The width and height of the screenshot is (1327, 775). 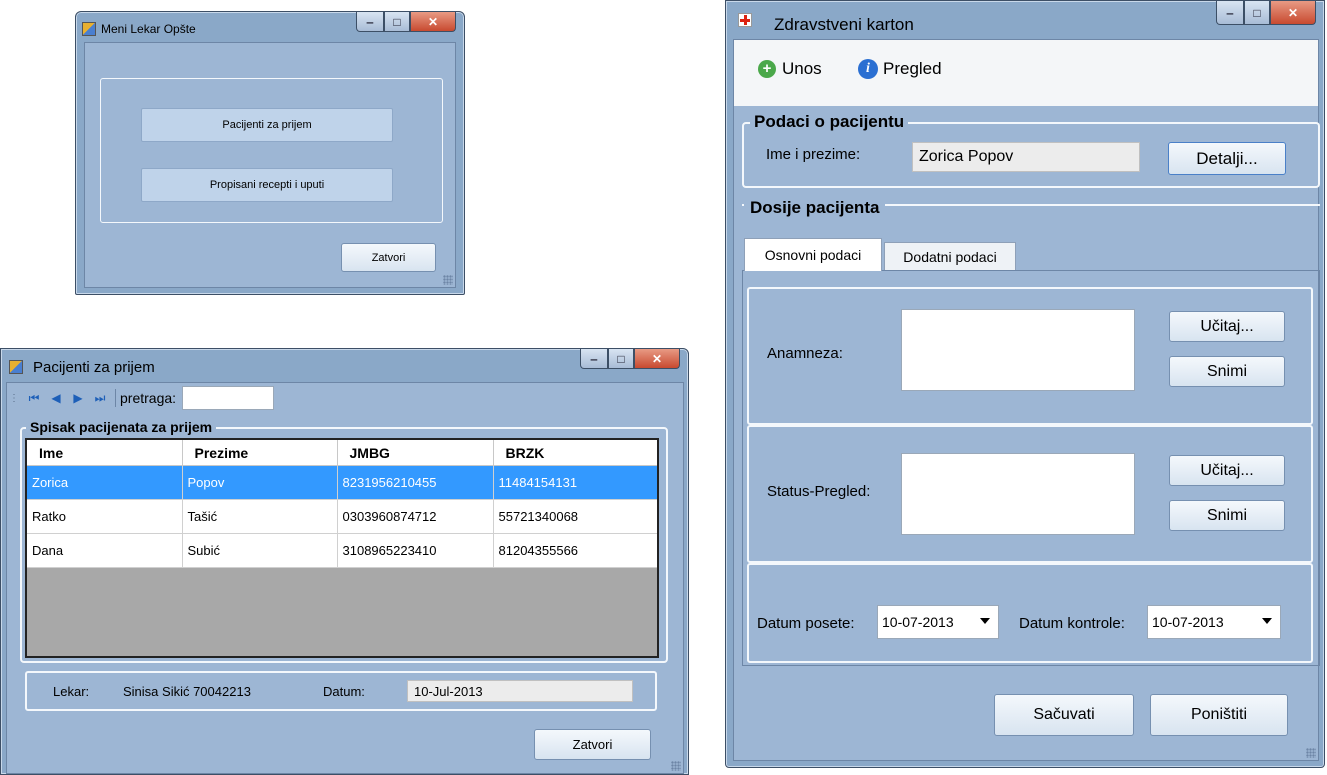 What do you see at coordinates (802, 68) in the screenshot?
I see `menu-label-unos: Unos` at bounding box center [802, 68].